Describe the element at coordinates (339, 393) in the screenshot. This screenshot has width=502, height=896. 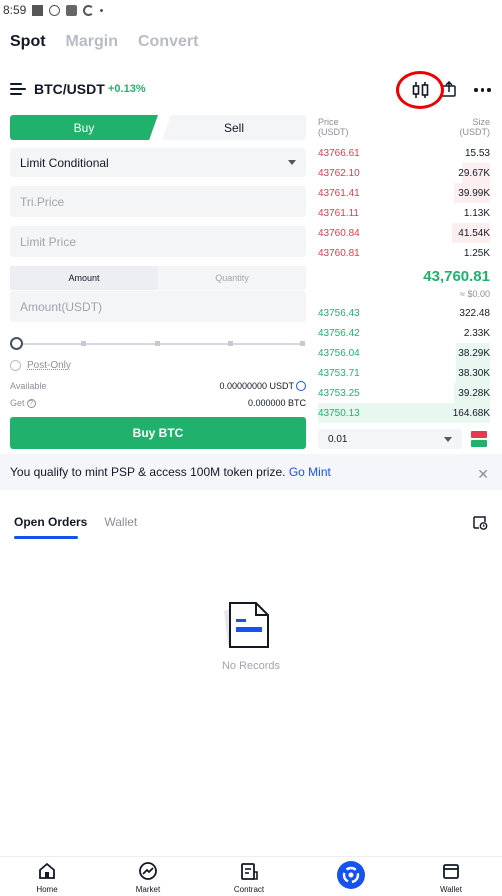
I see `bid-price: 43753.25` at that location.